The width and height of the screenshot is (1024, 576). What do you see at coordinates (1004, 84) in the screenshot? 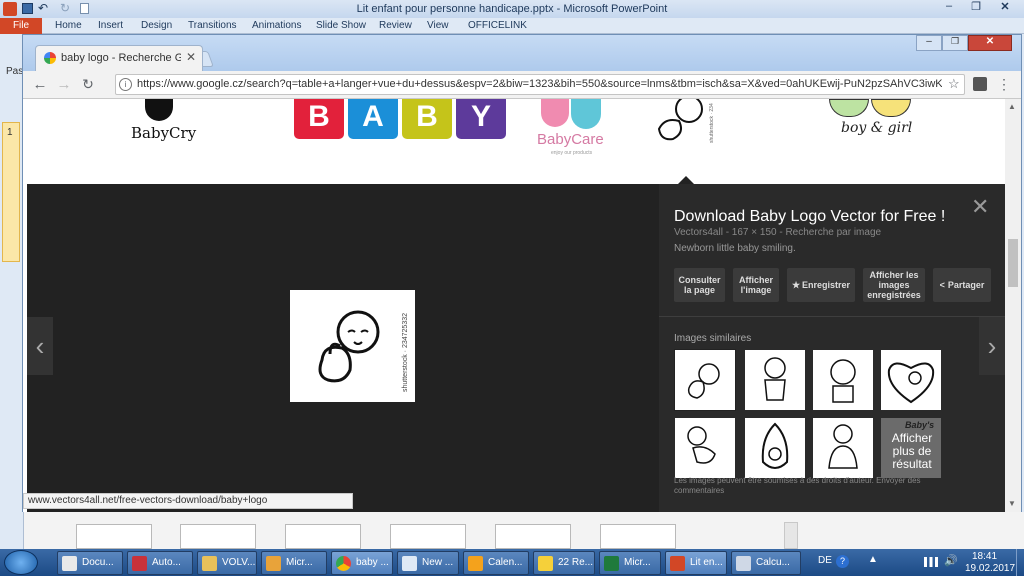
I see `menu-icon: ⋮` at bounding box center [1004, 84].